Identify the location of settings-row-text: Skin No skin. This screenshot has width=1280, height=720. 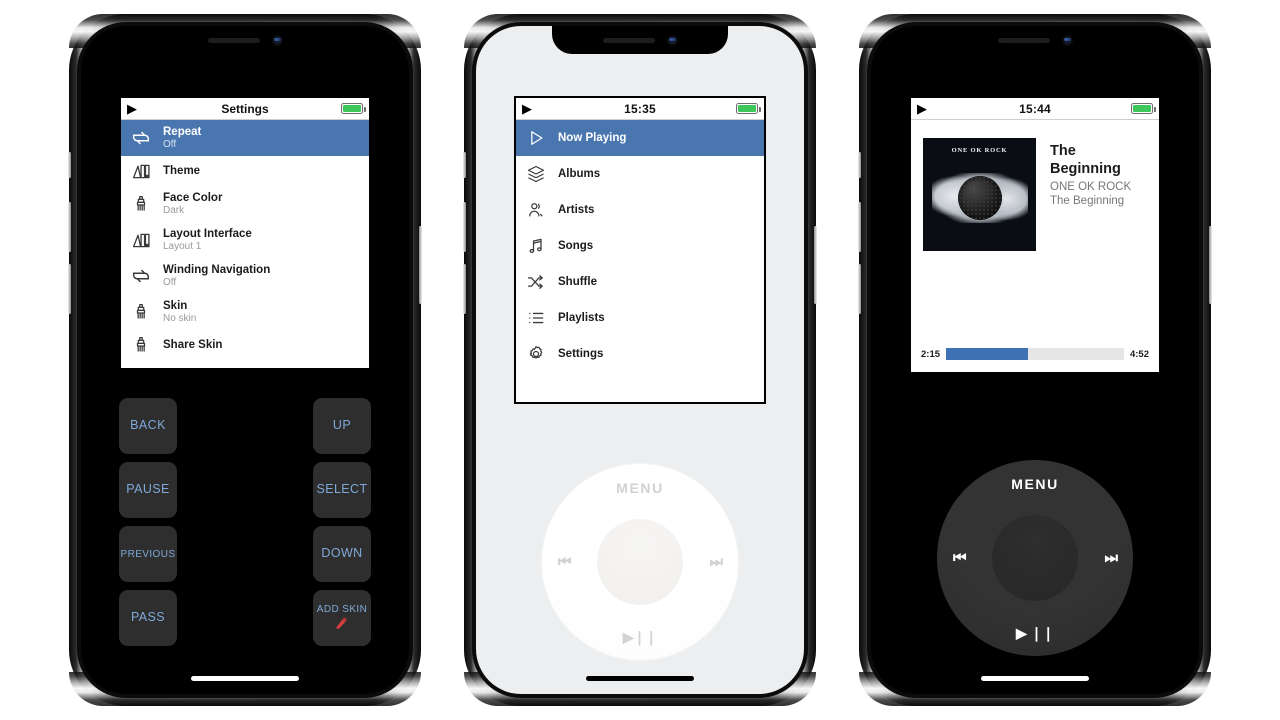
(179, 312).